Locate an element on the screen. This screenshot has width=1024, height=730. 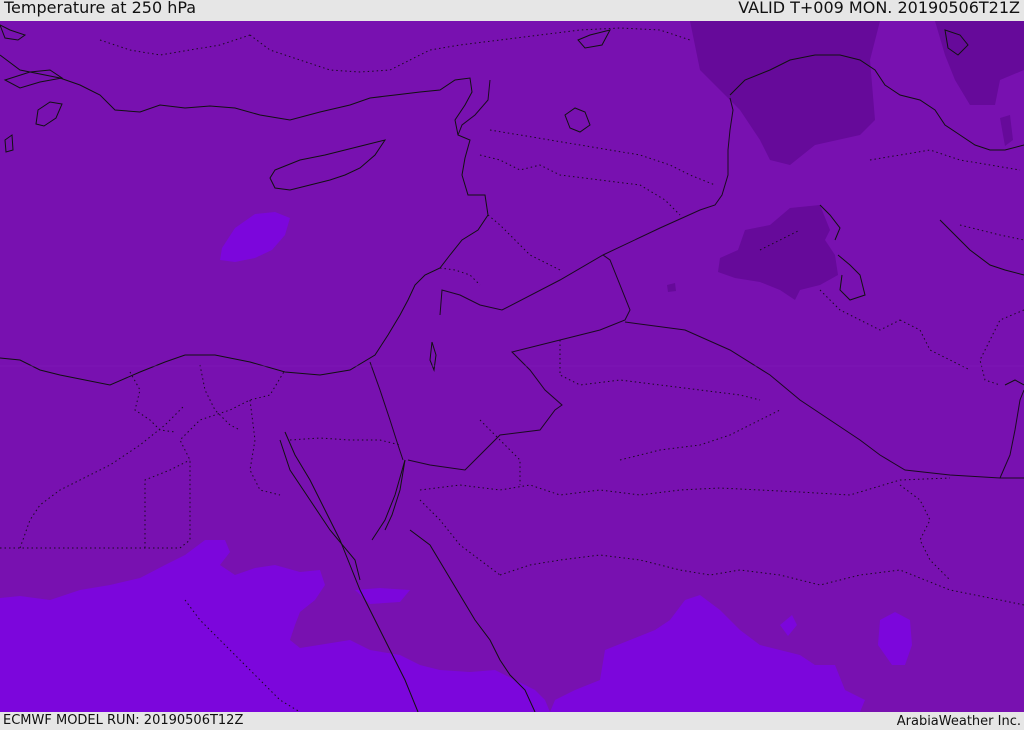
valid-time: VALID T+009 MON. 20190506T21Z is located at coordinates (879, 8).